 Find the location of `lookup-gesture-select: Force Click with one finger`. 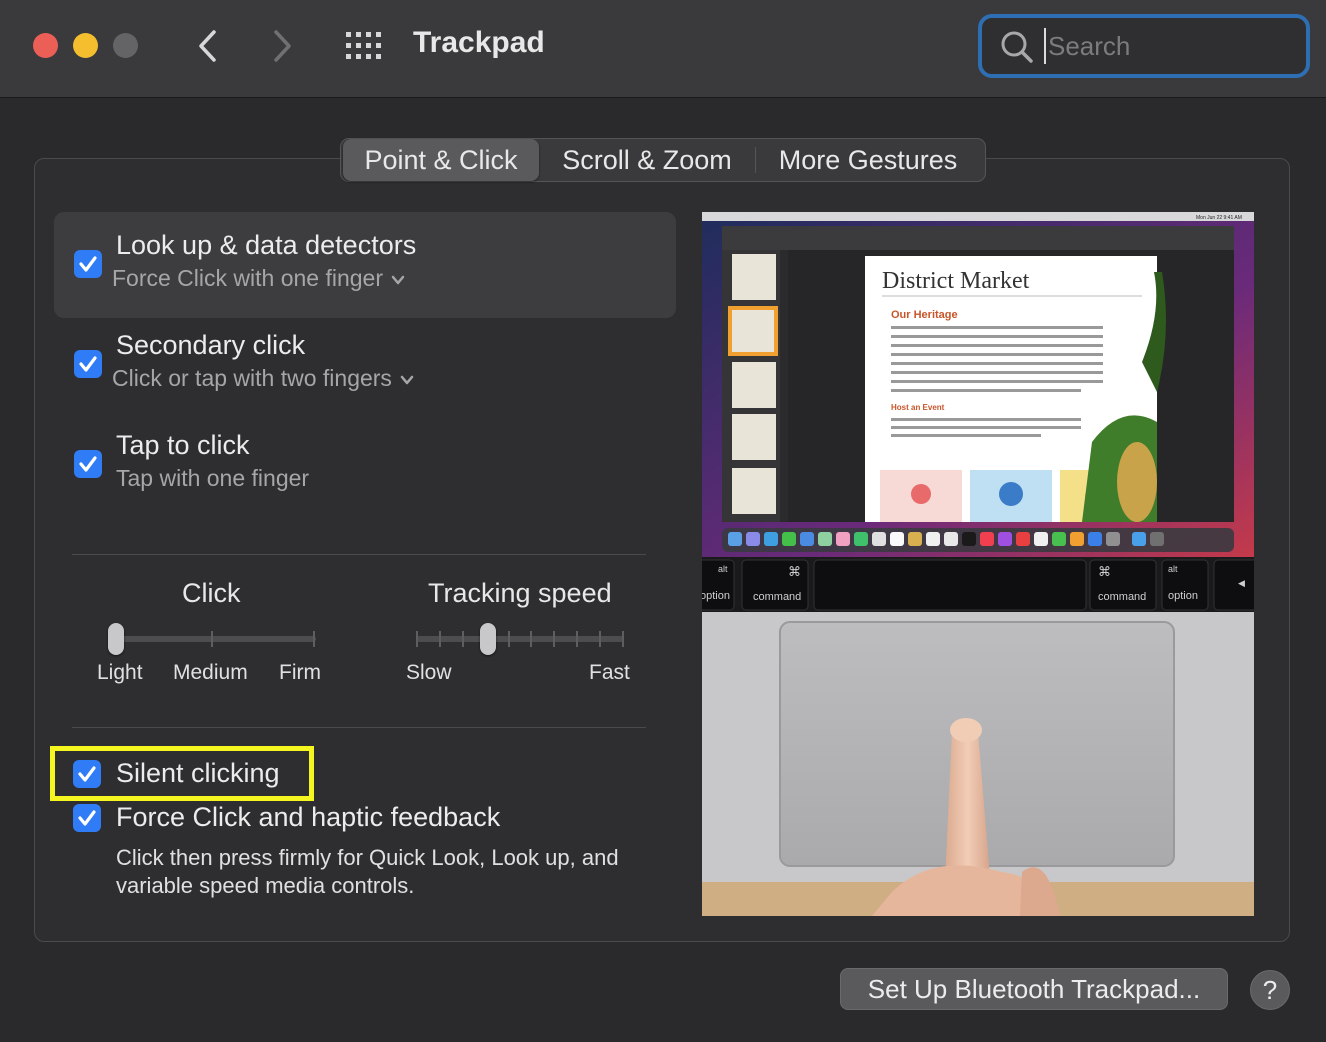

lookup-gesture-select: Force Click with one finger is located at coordinates (258, 278).